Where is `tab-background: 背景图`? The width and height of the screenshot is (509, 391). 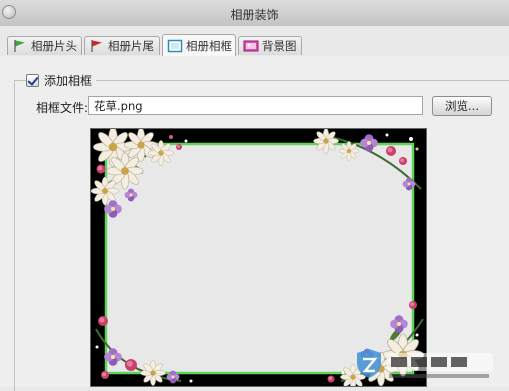 tab-background: 背景图 is located at coordinates (270, 45).